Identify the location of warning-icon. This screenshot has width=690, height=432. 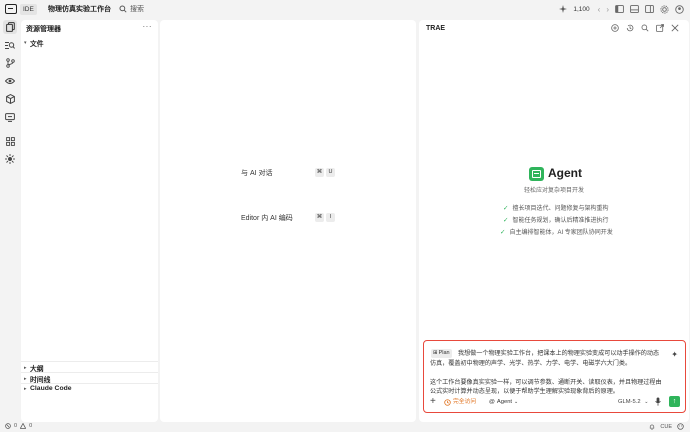
(23, 426).